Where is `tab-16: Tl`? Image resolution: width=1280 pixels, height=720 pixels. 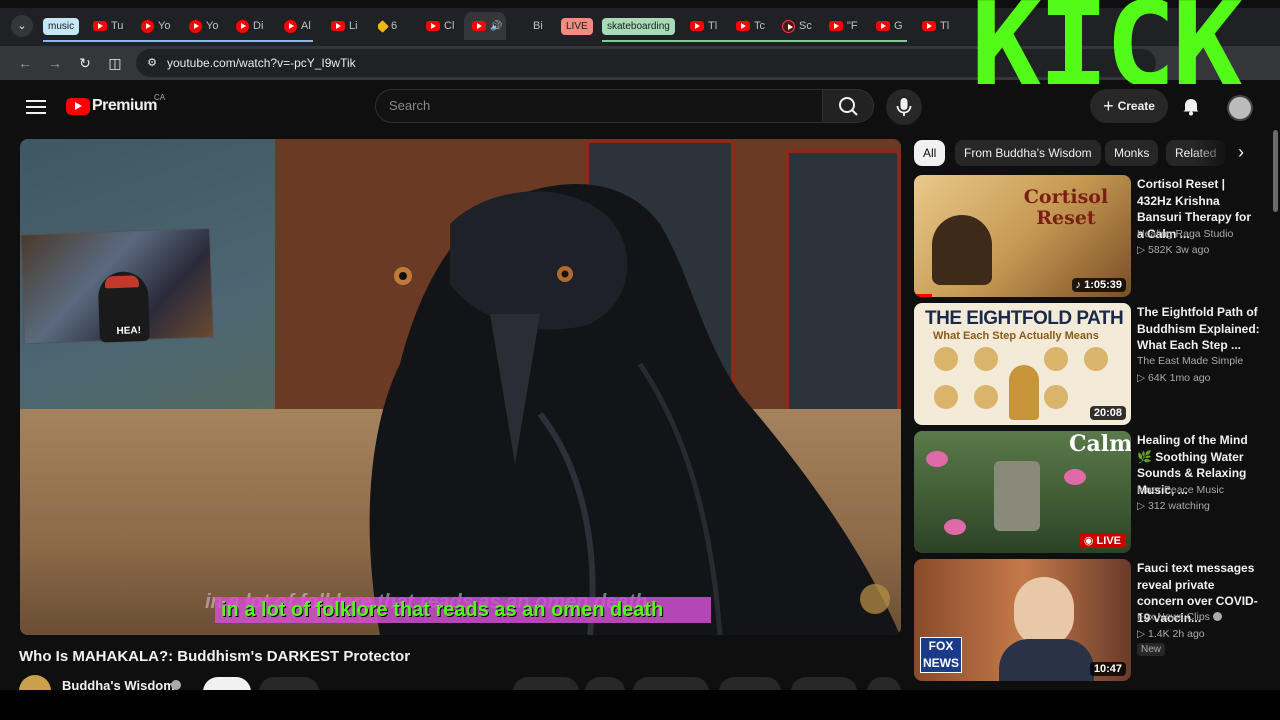
tab-16: Tl is located at coordinates (939, 26).